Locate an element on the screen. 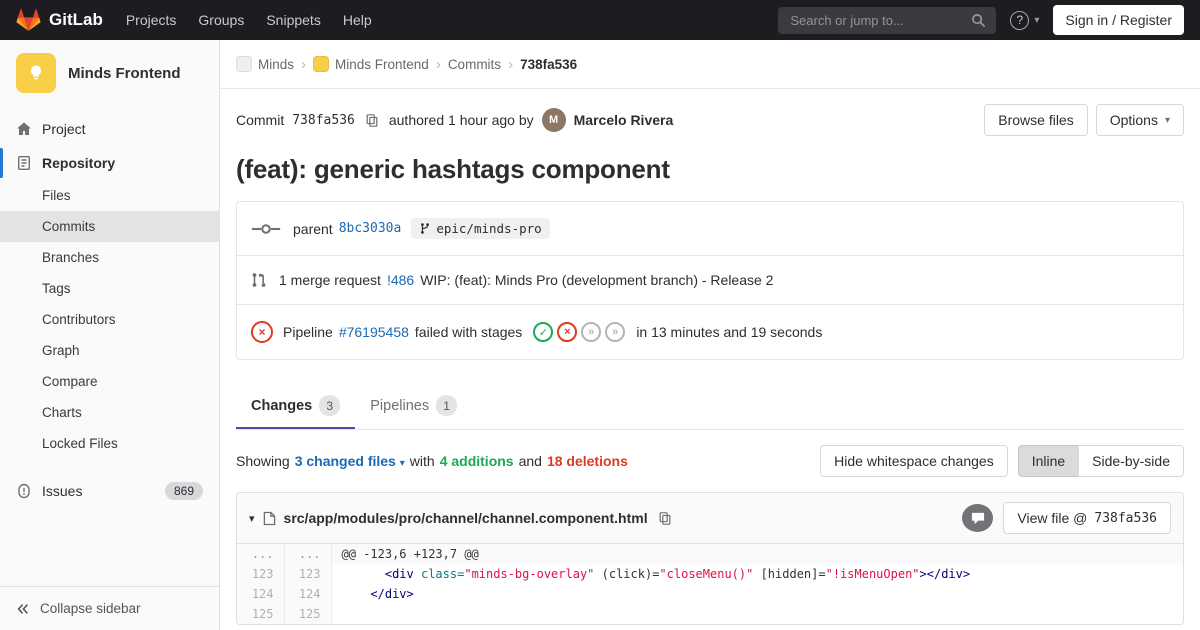 This screenshot has width=1200, height=630. author-avatar: M is located at coordinates (553, 120).